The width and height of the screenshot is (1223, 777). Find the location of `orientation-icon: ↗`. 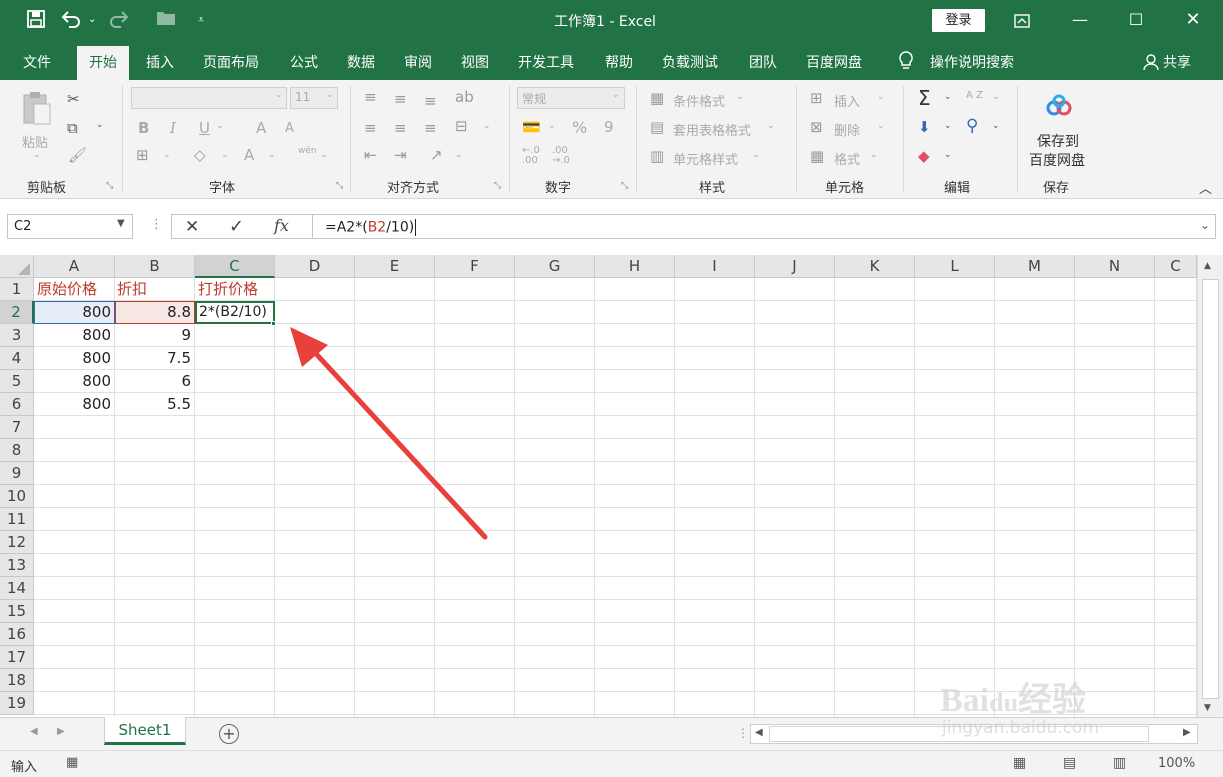

orientation-icon: ↗ is located at coordinates (436, 155).